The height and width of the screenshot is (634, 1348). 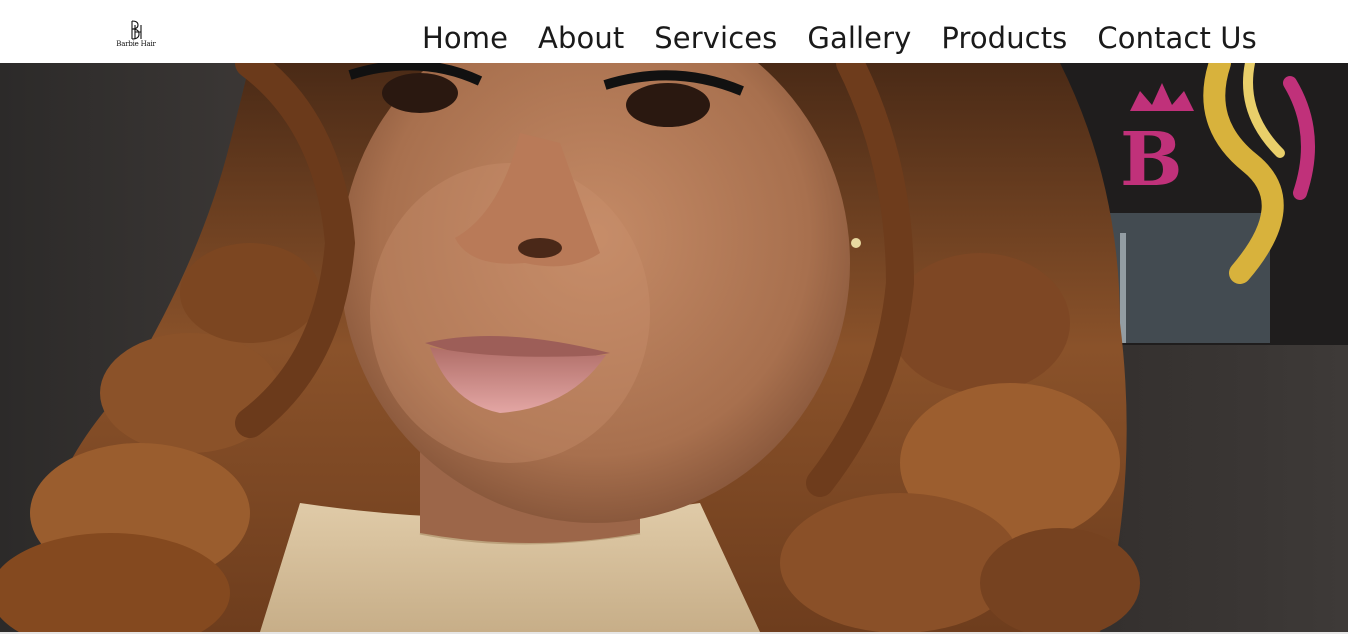 What do you see at coordinates (1151, 160) in the screenshot?
I see `svg-text: B` at bounding box center [1151, 160].